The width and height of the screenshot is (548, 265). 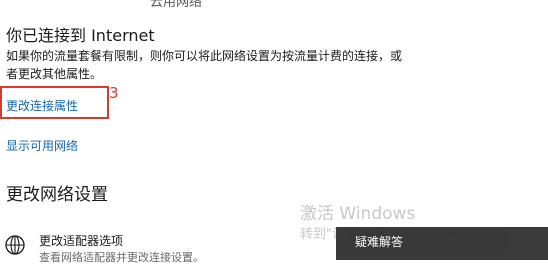 I want to click on change-network-settings-heading: 更改网络设置, so click(x=57, y=195).